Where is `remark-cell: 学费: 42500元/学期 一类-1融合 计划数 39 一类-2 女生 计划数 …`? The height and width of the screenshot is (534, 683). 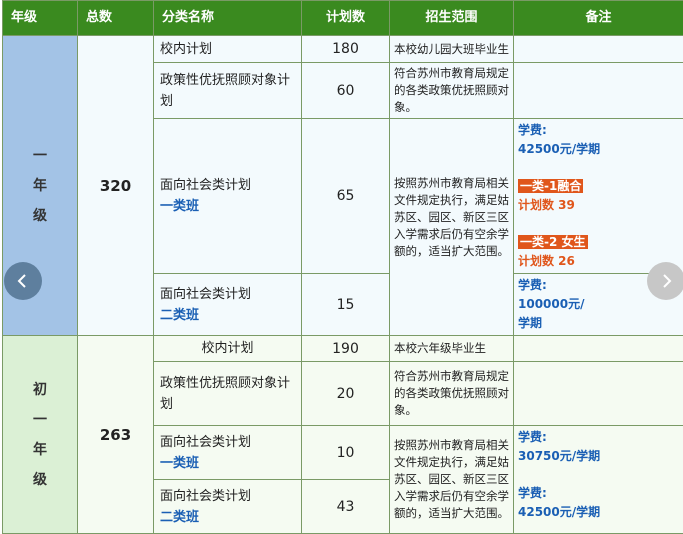 remark-cell: 学费: 42500元/学期 一类-1融合 计划数 39 一类-2 女生 计划数 … is located at coordinates (598, 196).